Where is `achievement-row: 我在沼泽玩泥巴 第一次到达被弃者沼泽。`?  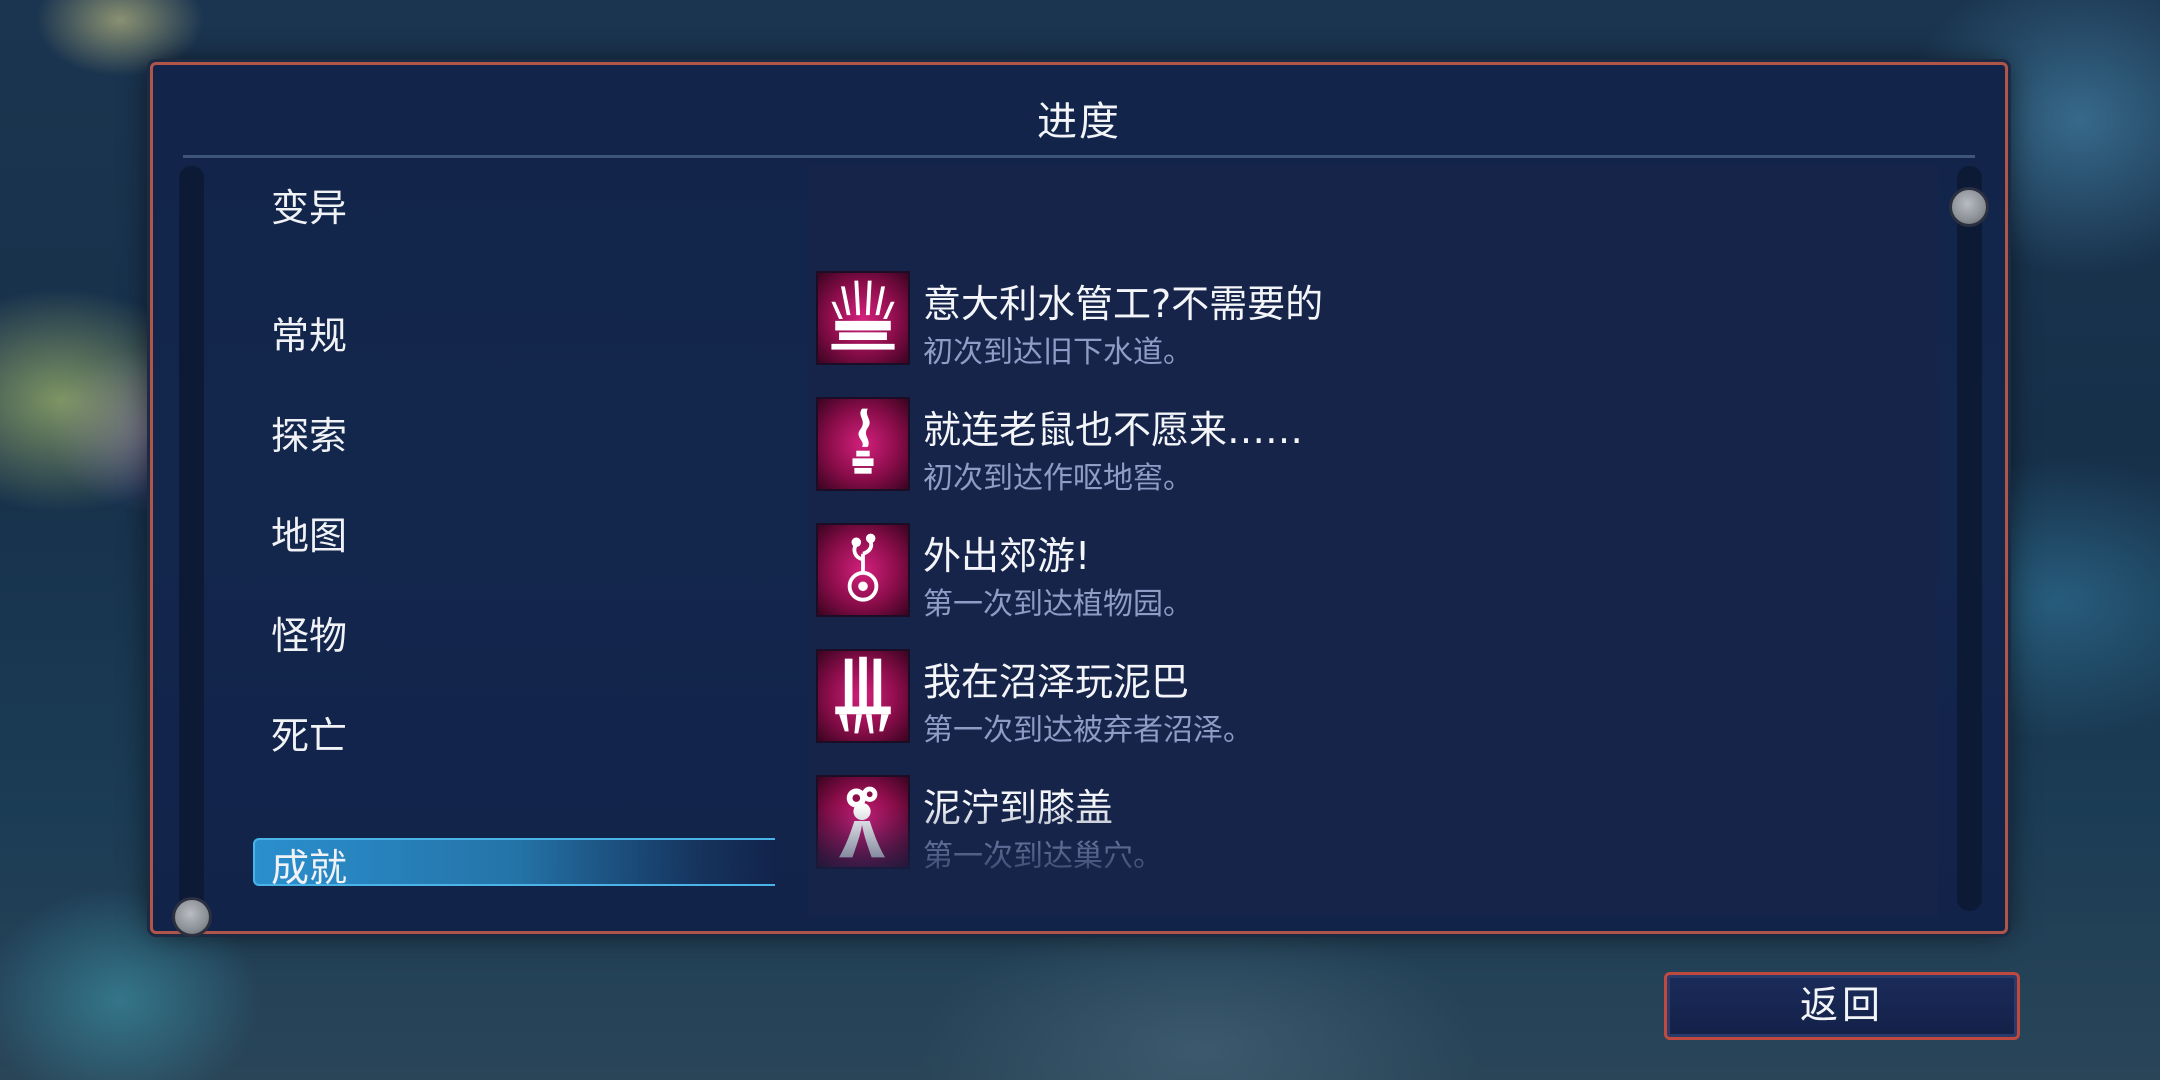
achievement-row: 我在沼泽玩泥巴 第一次到达被弃者沼泽。 is located at coordinates (1358, 704).